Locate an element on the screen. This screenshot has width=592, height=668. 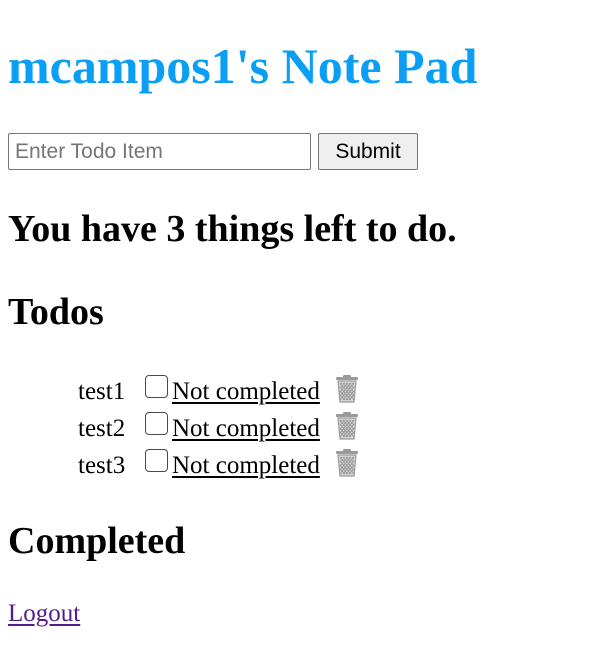
submit-button: Submit is located at coordinates (368, 151).